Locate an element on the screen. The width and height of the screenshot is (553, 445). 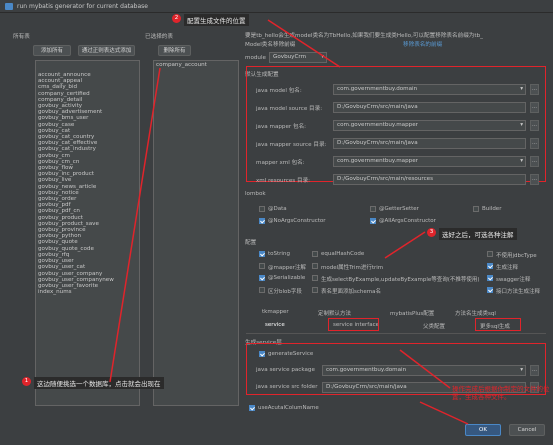
config-checkbox-label: 区分blob字段 is located at coordinates (285, 292).